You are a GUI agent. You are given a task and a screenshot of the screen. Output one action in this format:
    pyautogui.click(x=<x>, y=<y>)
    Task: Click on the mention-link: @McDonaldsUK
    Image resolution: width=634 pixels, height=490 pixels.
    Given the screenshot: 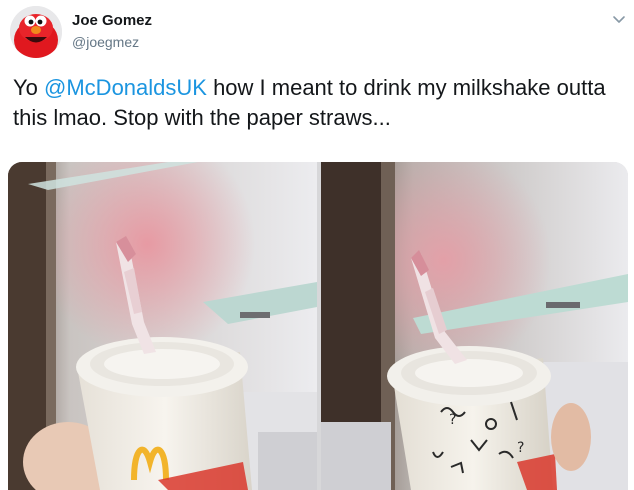 What is the action you would take?
    pyautogui.click(x=125, y=87)
    